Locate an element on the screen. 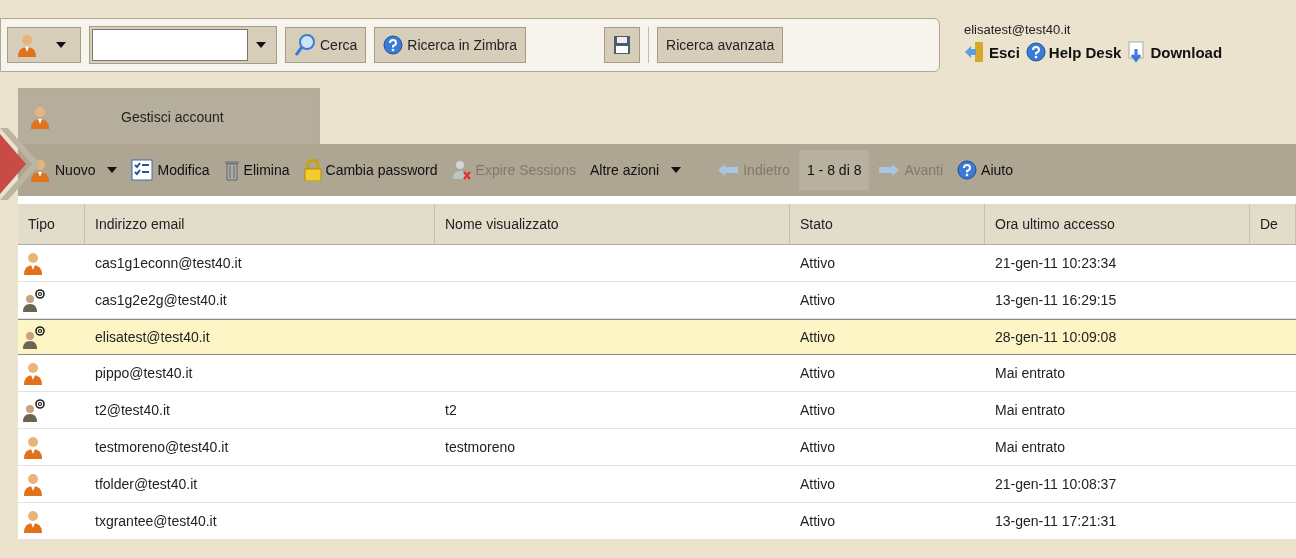 The width and height of the screenshot is (1296, 558). table-cell: 28-gen-11 10:09:08 is located at coordinates (1117, 337).